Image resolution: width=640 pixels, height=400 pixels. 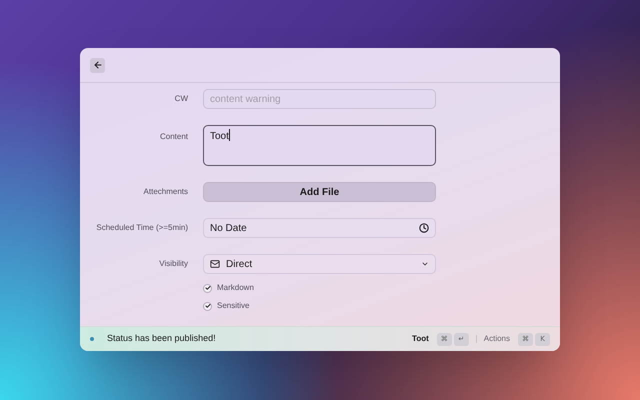 I want to click on back-arrow-icon, so click(x=97, y=65).